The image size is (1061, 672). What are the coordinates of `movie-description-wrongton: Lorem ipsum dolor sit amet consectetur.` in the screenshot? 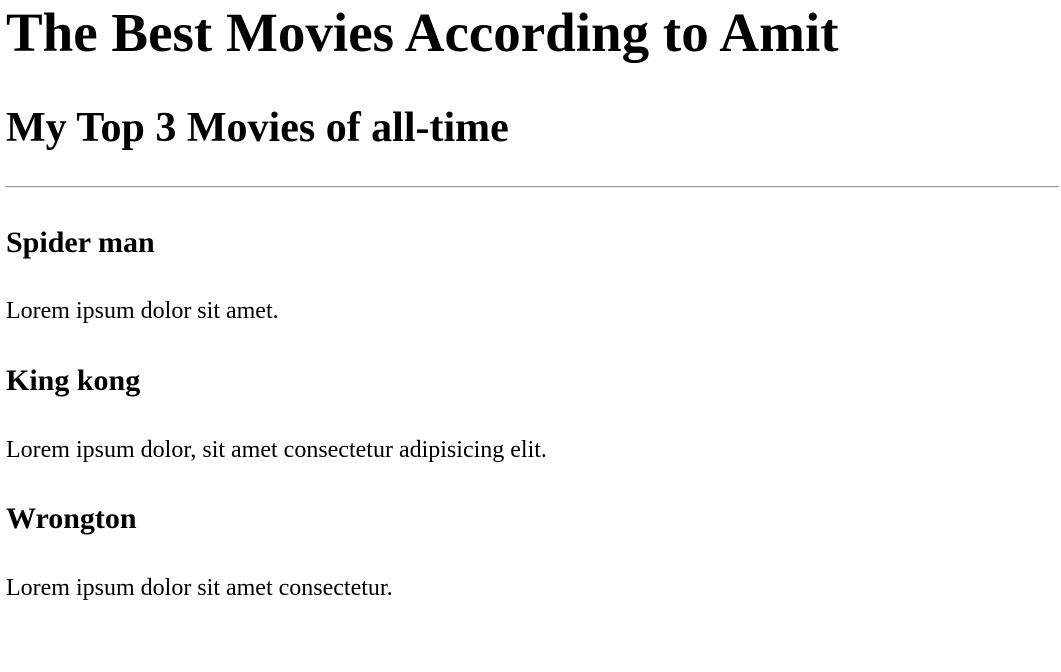 It's located at (199, 588).